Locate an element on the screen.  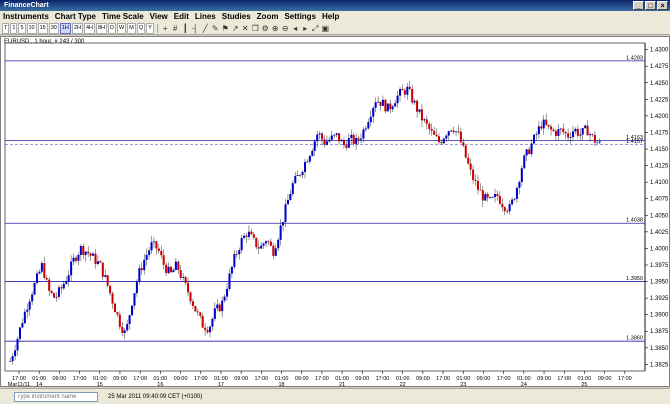
line-icon: ╱ is located at coordinates (205, 28).